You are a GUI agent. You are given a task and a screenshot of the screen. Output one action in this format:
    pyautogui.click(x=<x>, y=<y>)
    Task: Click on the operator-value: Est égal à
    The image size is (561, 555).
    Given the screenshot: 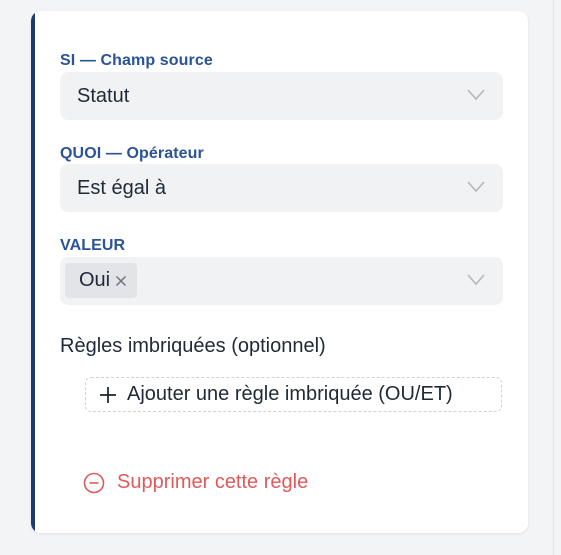 What is the action you would take?
    pyautogui.click(x=121, y=188)
    